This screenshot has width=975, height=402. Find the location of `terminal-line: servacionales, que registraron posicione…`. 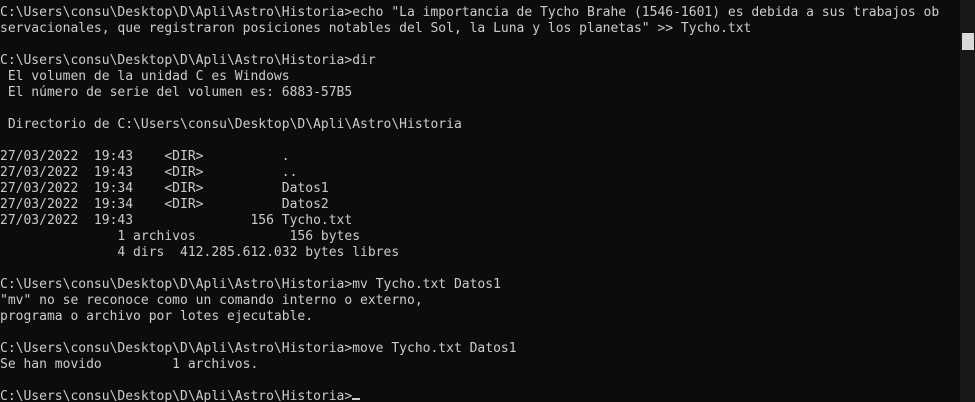

terminal-line: servacionales, que registraron posicione… is located at coordinates (376, 28).